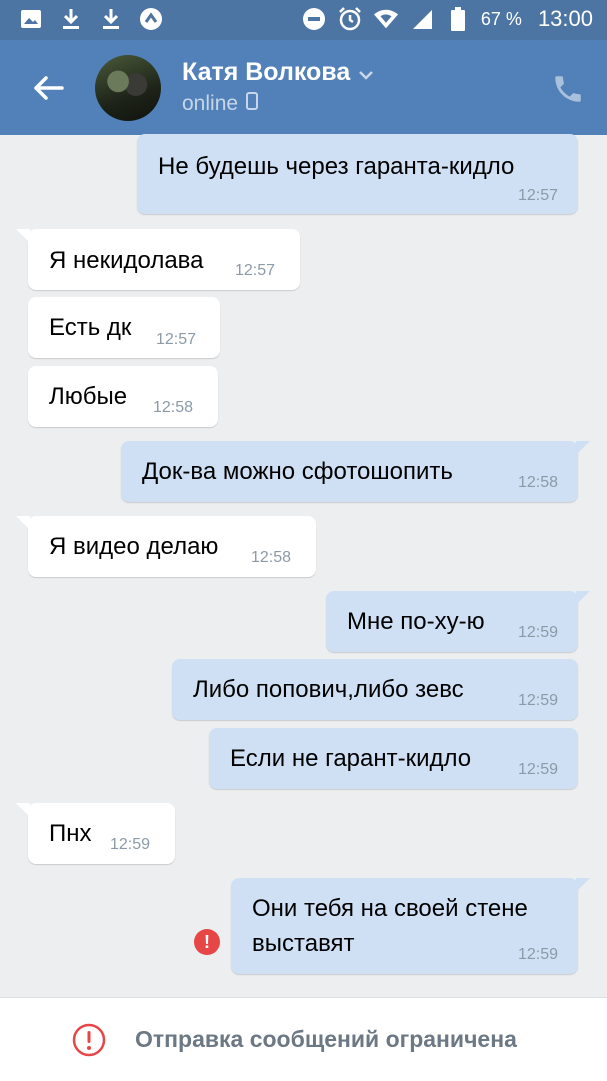 The height and width of the screenshot is (1081, 607). Describe the element at coordinates (126, 260) in the screenshot. I see `message-text: Я некидолава` at that location.